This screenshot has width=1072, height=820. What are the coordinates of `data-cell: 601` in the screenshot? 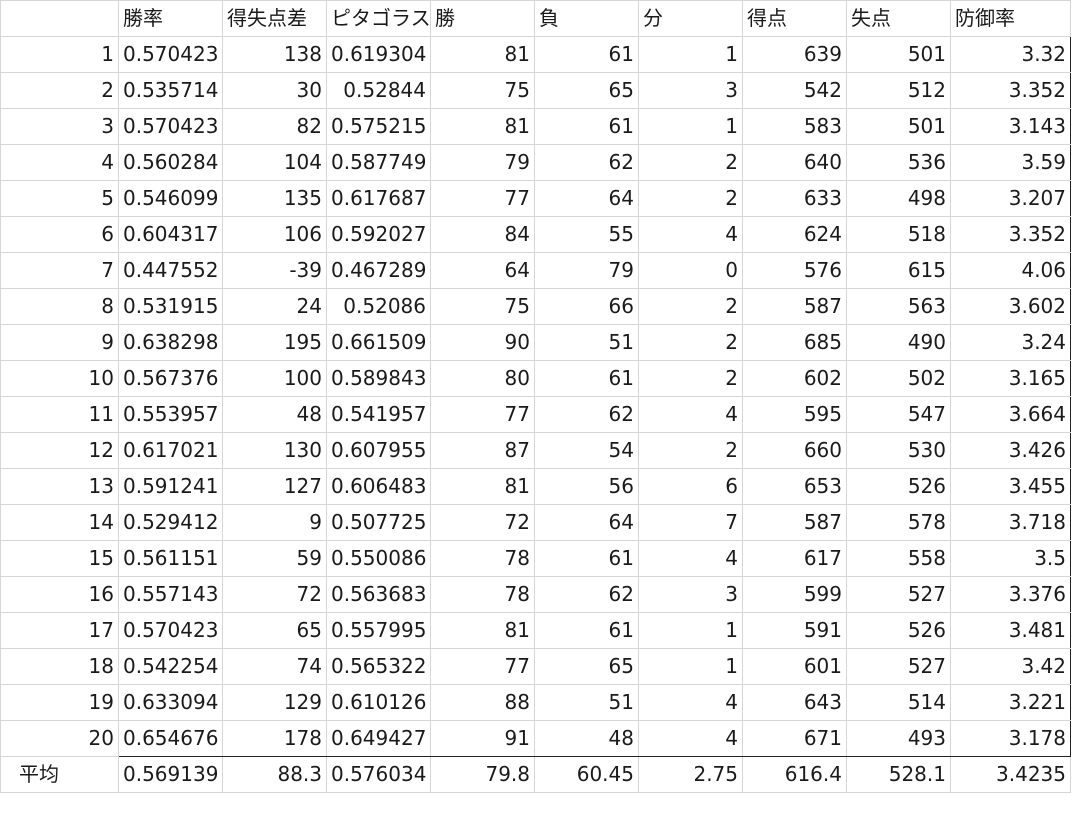 It's located at (794, 666).